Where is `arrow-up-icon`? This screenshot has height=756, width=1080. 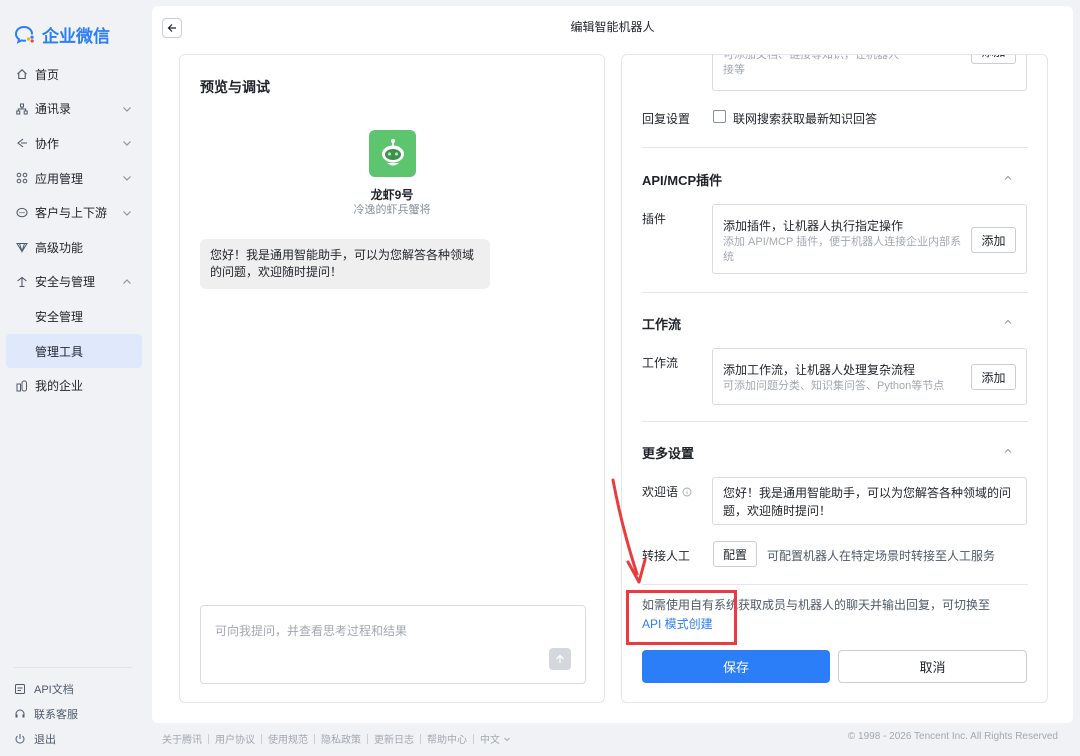 arrow-up-icon is located at coordinates (560, 658).